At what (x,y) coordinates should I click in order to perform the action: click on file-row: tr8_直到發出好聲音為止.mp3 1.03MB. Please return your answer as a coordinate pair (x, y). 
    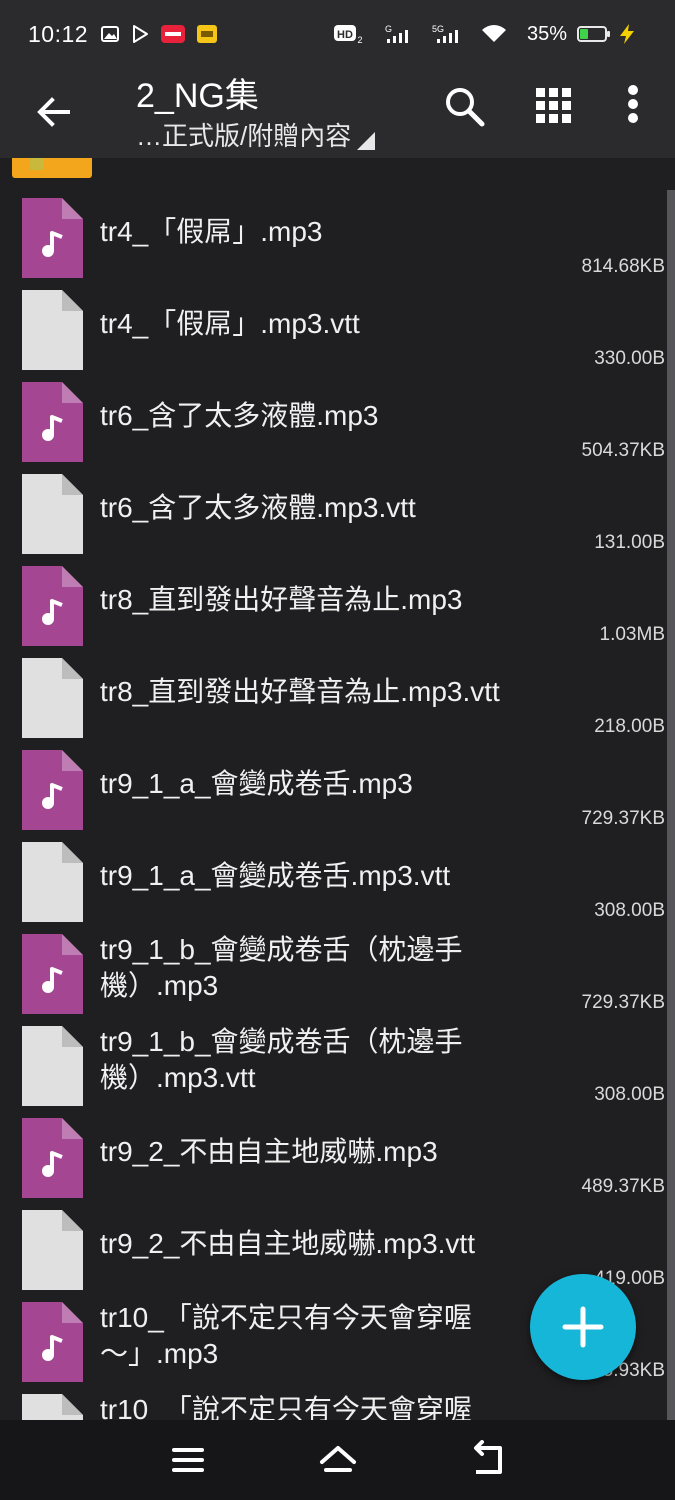
    Looking at the image, I should click on (333, 604).